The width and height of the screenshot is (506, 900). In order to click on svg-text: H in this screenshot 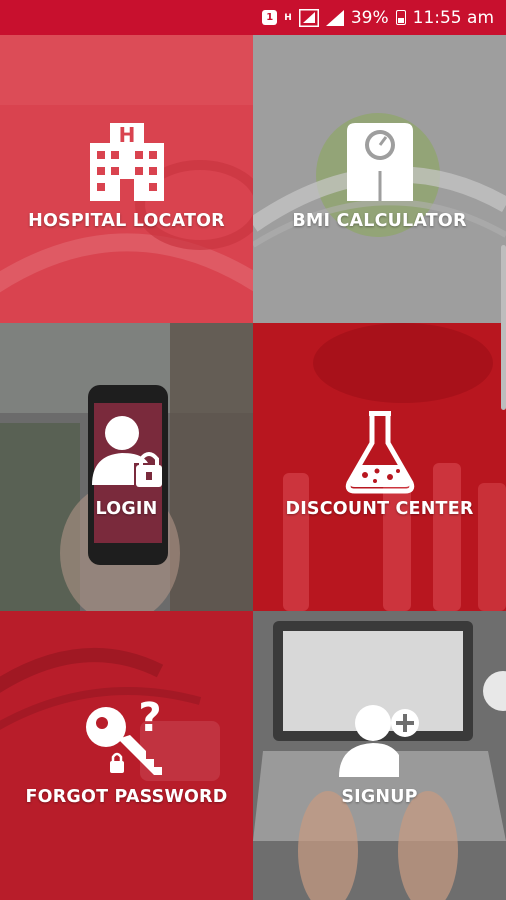, I will do `click(126, 135)`.